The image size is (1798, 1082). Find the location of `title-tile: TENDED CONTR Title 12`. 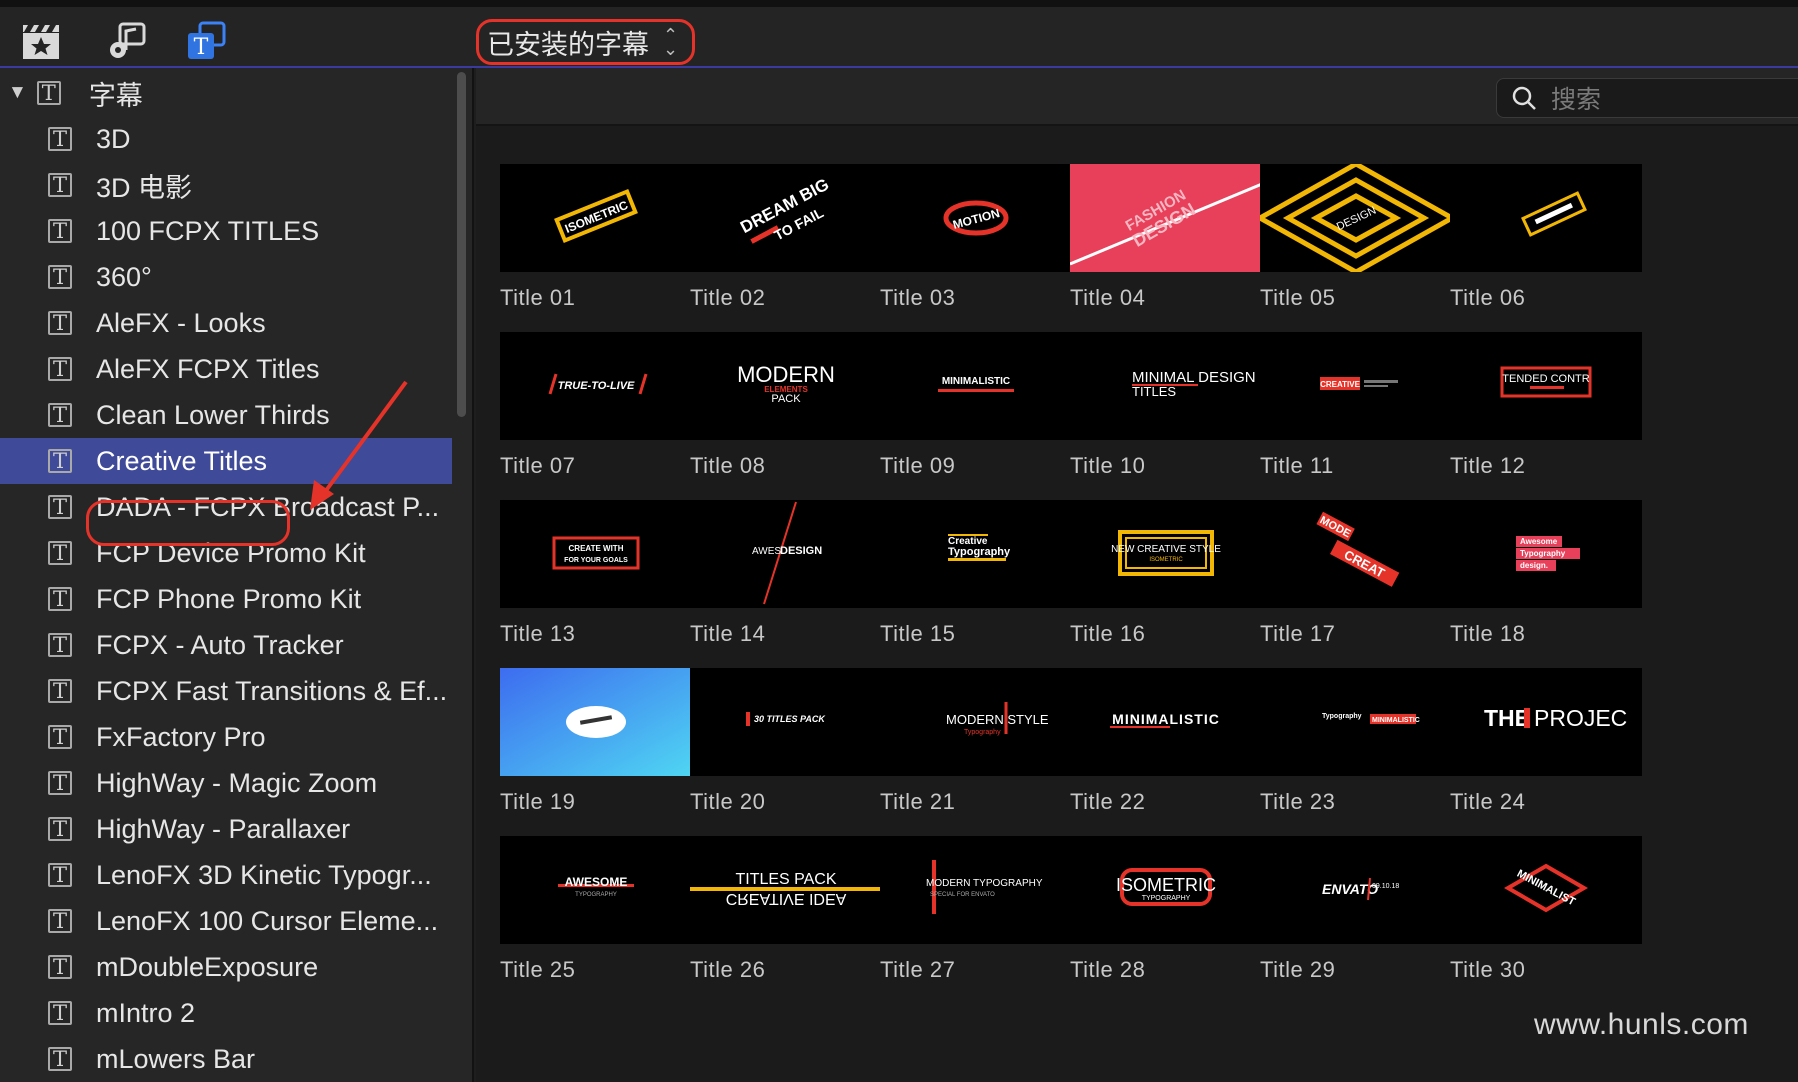

title-tile: TENDED CONTR Title 12 is located at coordinates (1546, 407).